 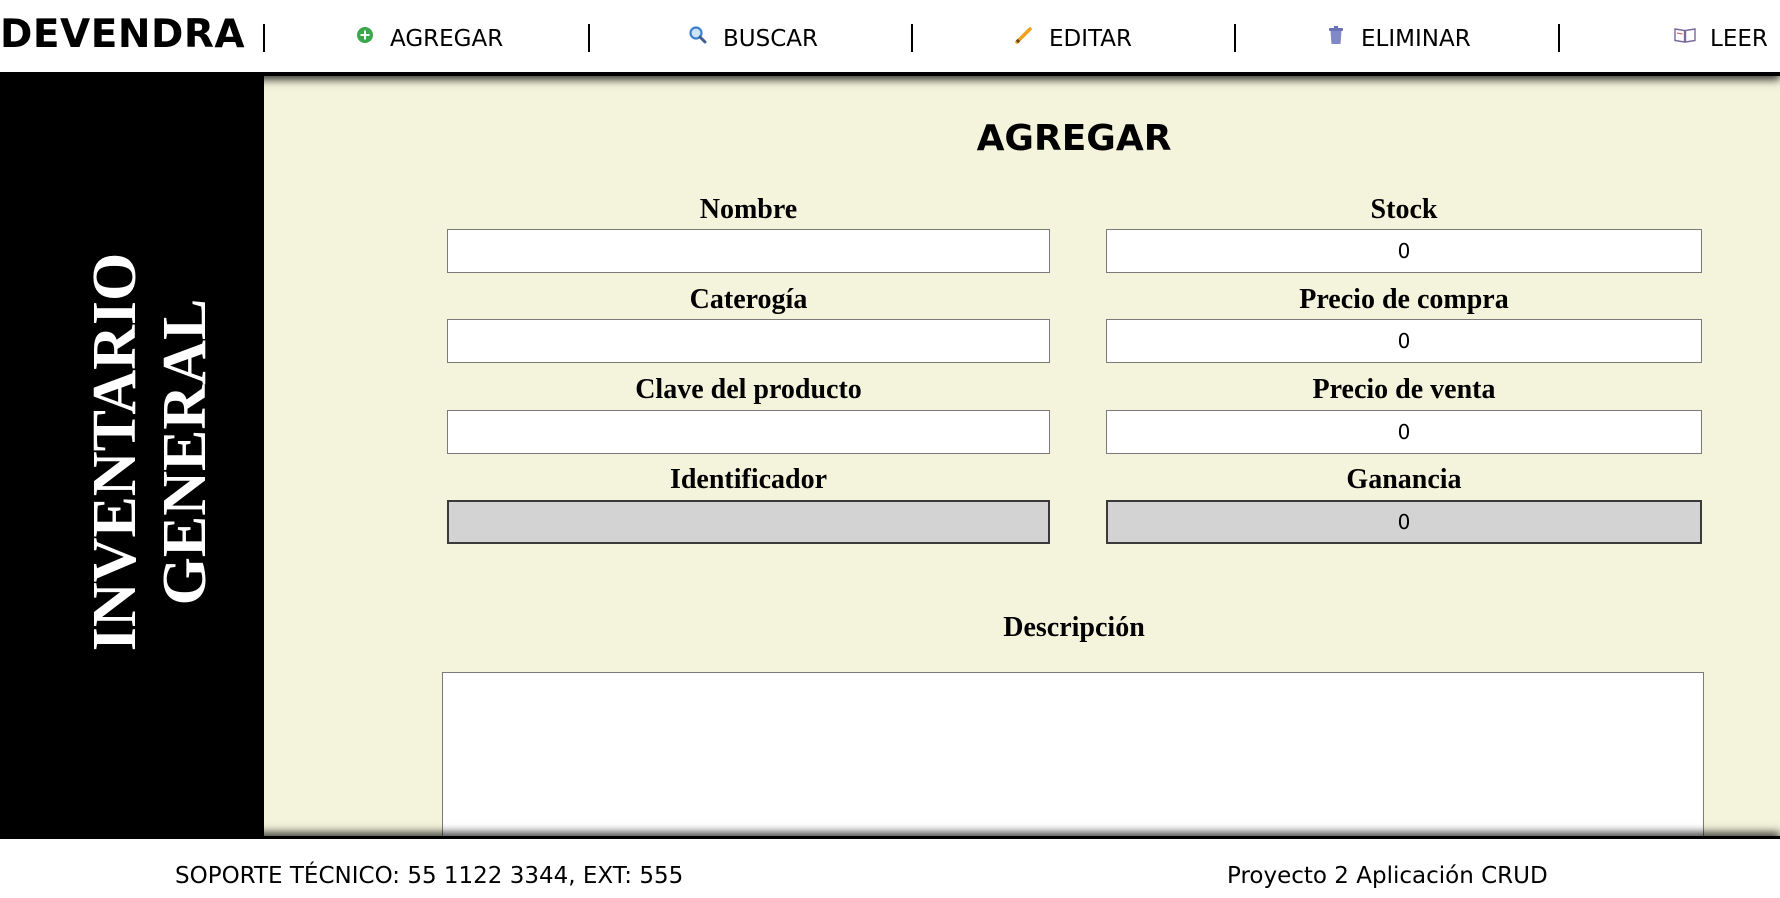 What do you see at coordinates (1404, 479) in the screenshot?
I see `ganancia-label: Ganancia` at bounding box center [1404, 479].